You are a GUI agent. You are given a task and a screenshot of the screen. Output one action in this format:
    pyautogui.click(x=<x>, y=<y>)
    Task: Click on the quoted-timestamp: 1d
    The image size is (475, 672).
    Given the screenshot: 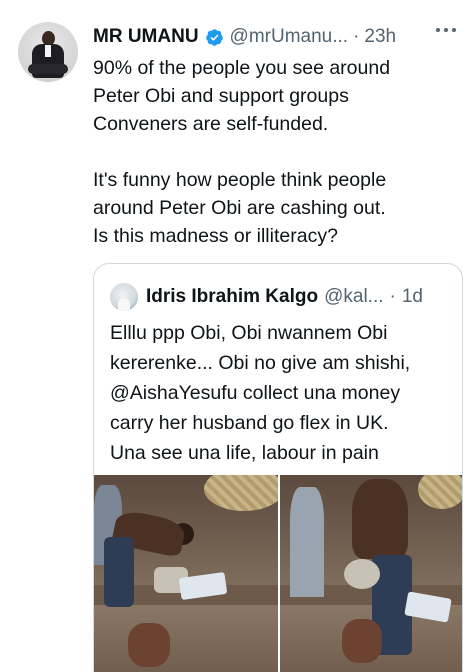 What is the action you would take?
    pyautogui.click(x=412, y=296)
    